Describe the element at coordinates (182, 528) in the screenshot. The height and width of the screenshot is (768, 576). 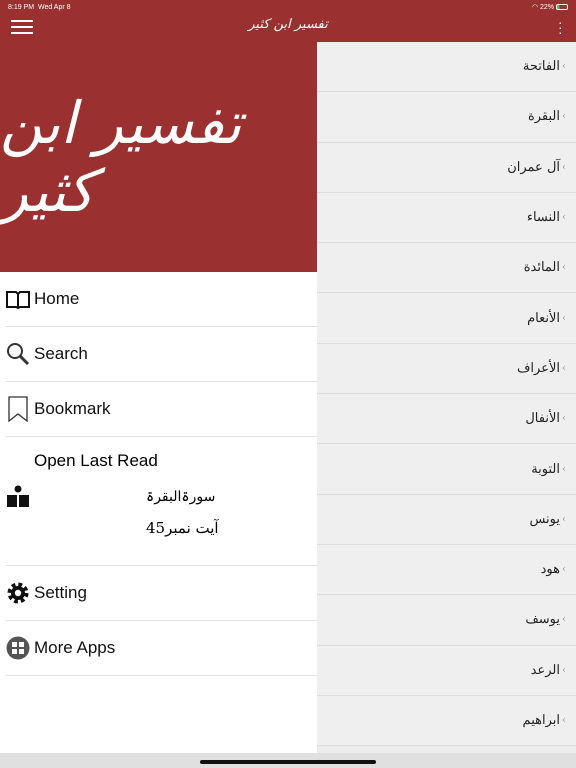
I see `last-read-ayah: آیت نمبر45` at that location.